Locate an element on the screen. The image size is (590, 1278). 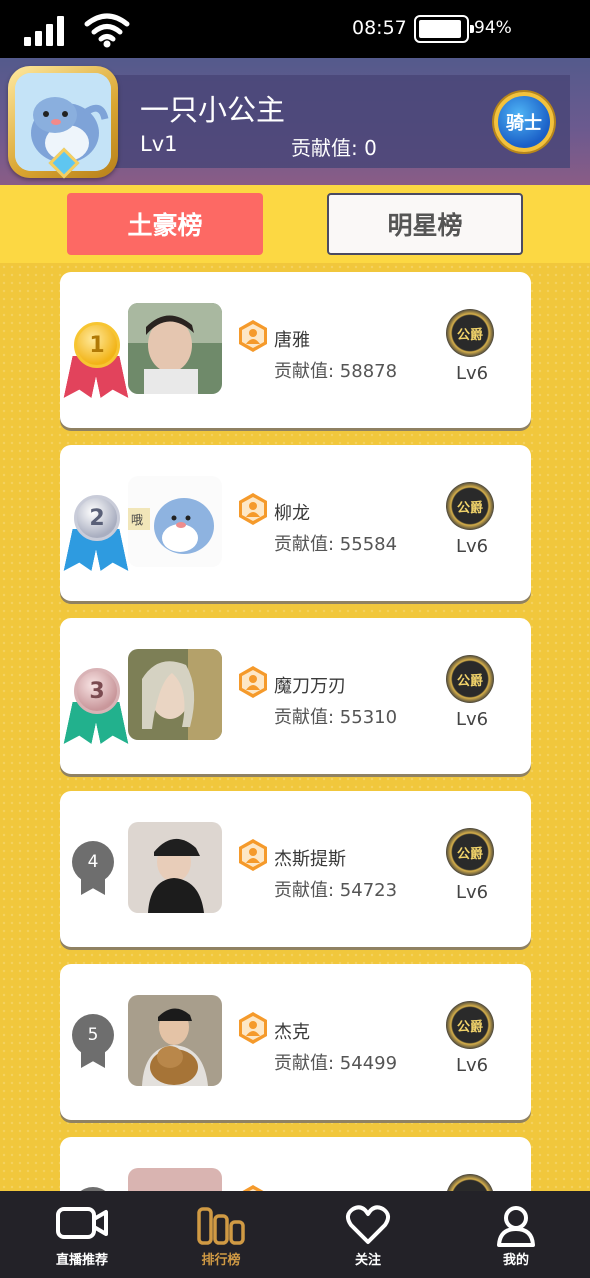
user-contribution: 贡献值: 55584 is located at coordinates (336, 544).